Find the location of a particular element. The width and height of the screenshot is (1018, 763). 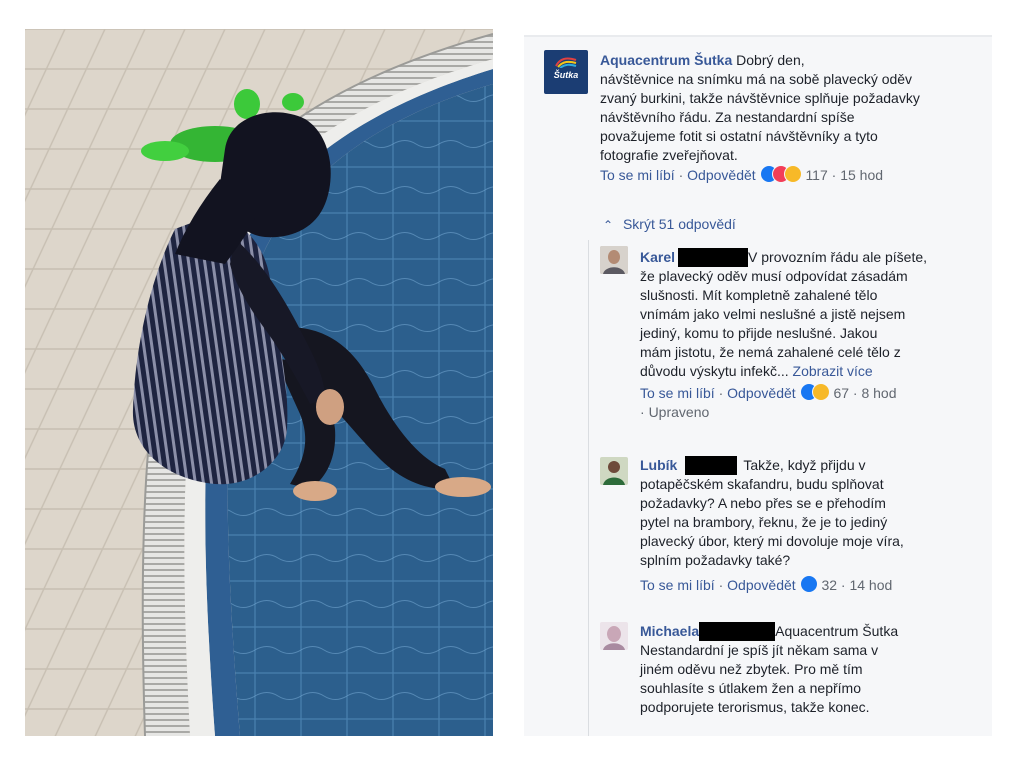

reply-actions: To se mi líbí · Odpovědět 67 · 8 hod is located at coordinates (810, 393).